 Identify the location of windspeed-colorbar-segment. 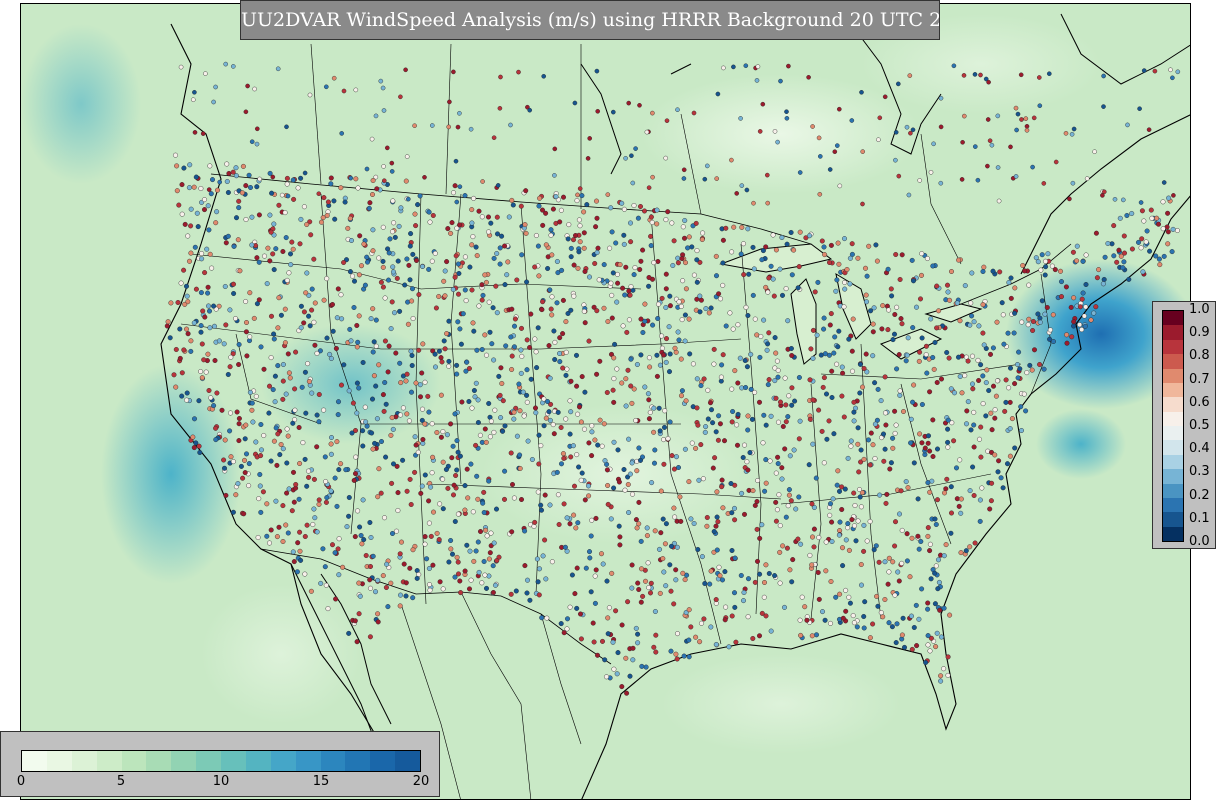
(109, 761).